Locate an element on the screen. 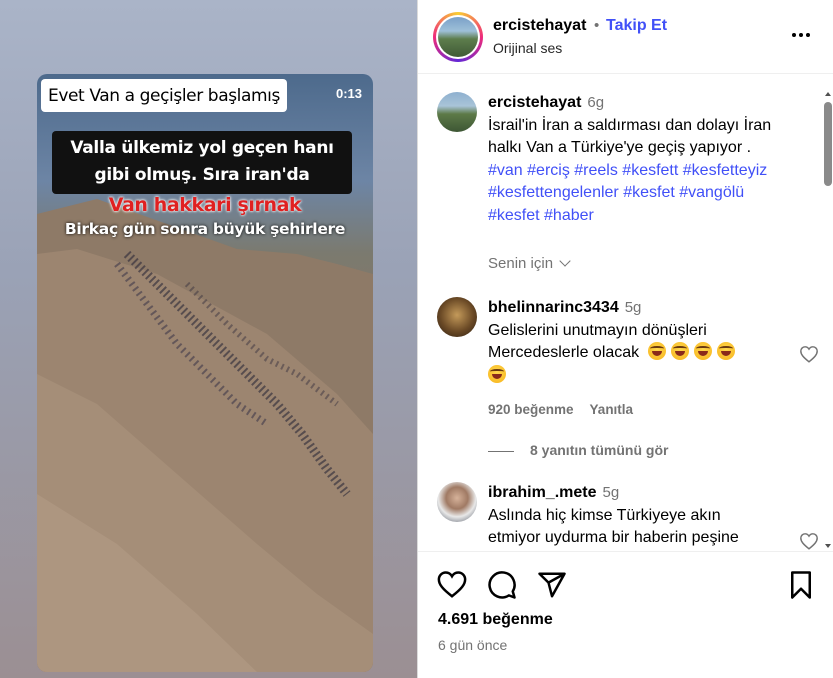  see-translation-label: Senin için is located at coordinates (521, 263).